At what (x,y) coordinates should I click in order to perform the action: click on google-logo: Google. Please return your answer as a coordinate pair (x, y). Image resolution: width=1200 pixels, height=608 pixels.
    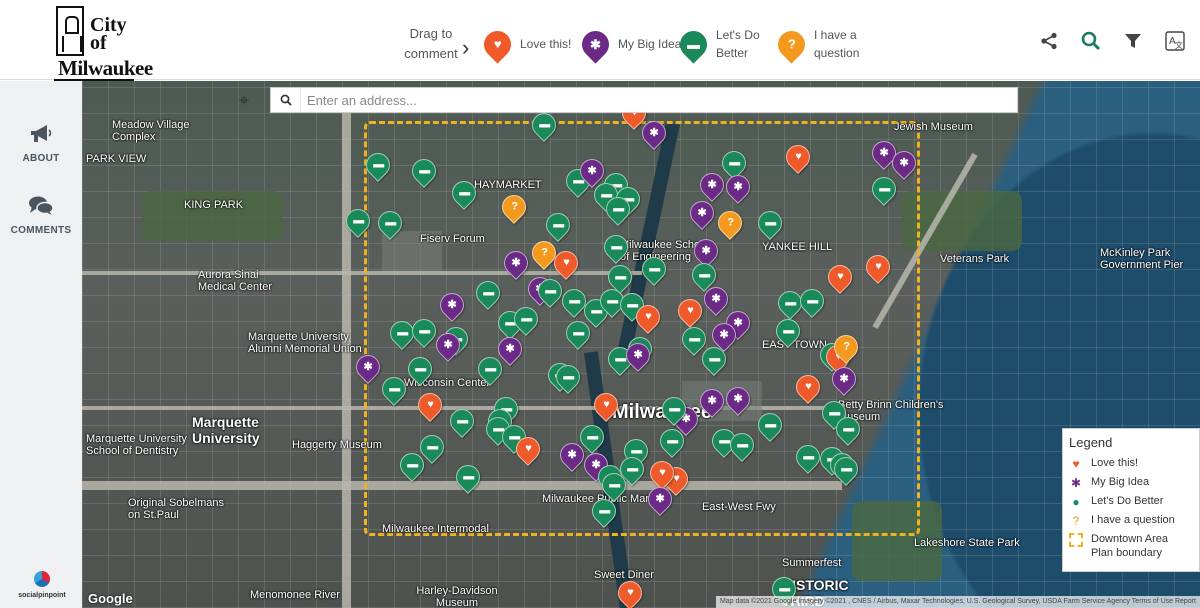
    Looking at the image, I should click on (110, 598).